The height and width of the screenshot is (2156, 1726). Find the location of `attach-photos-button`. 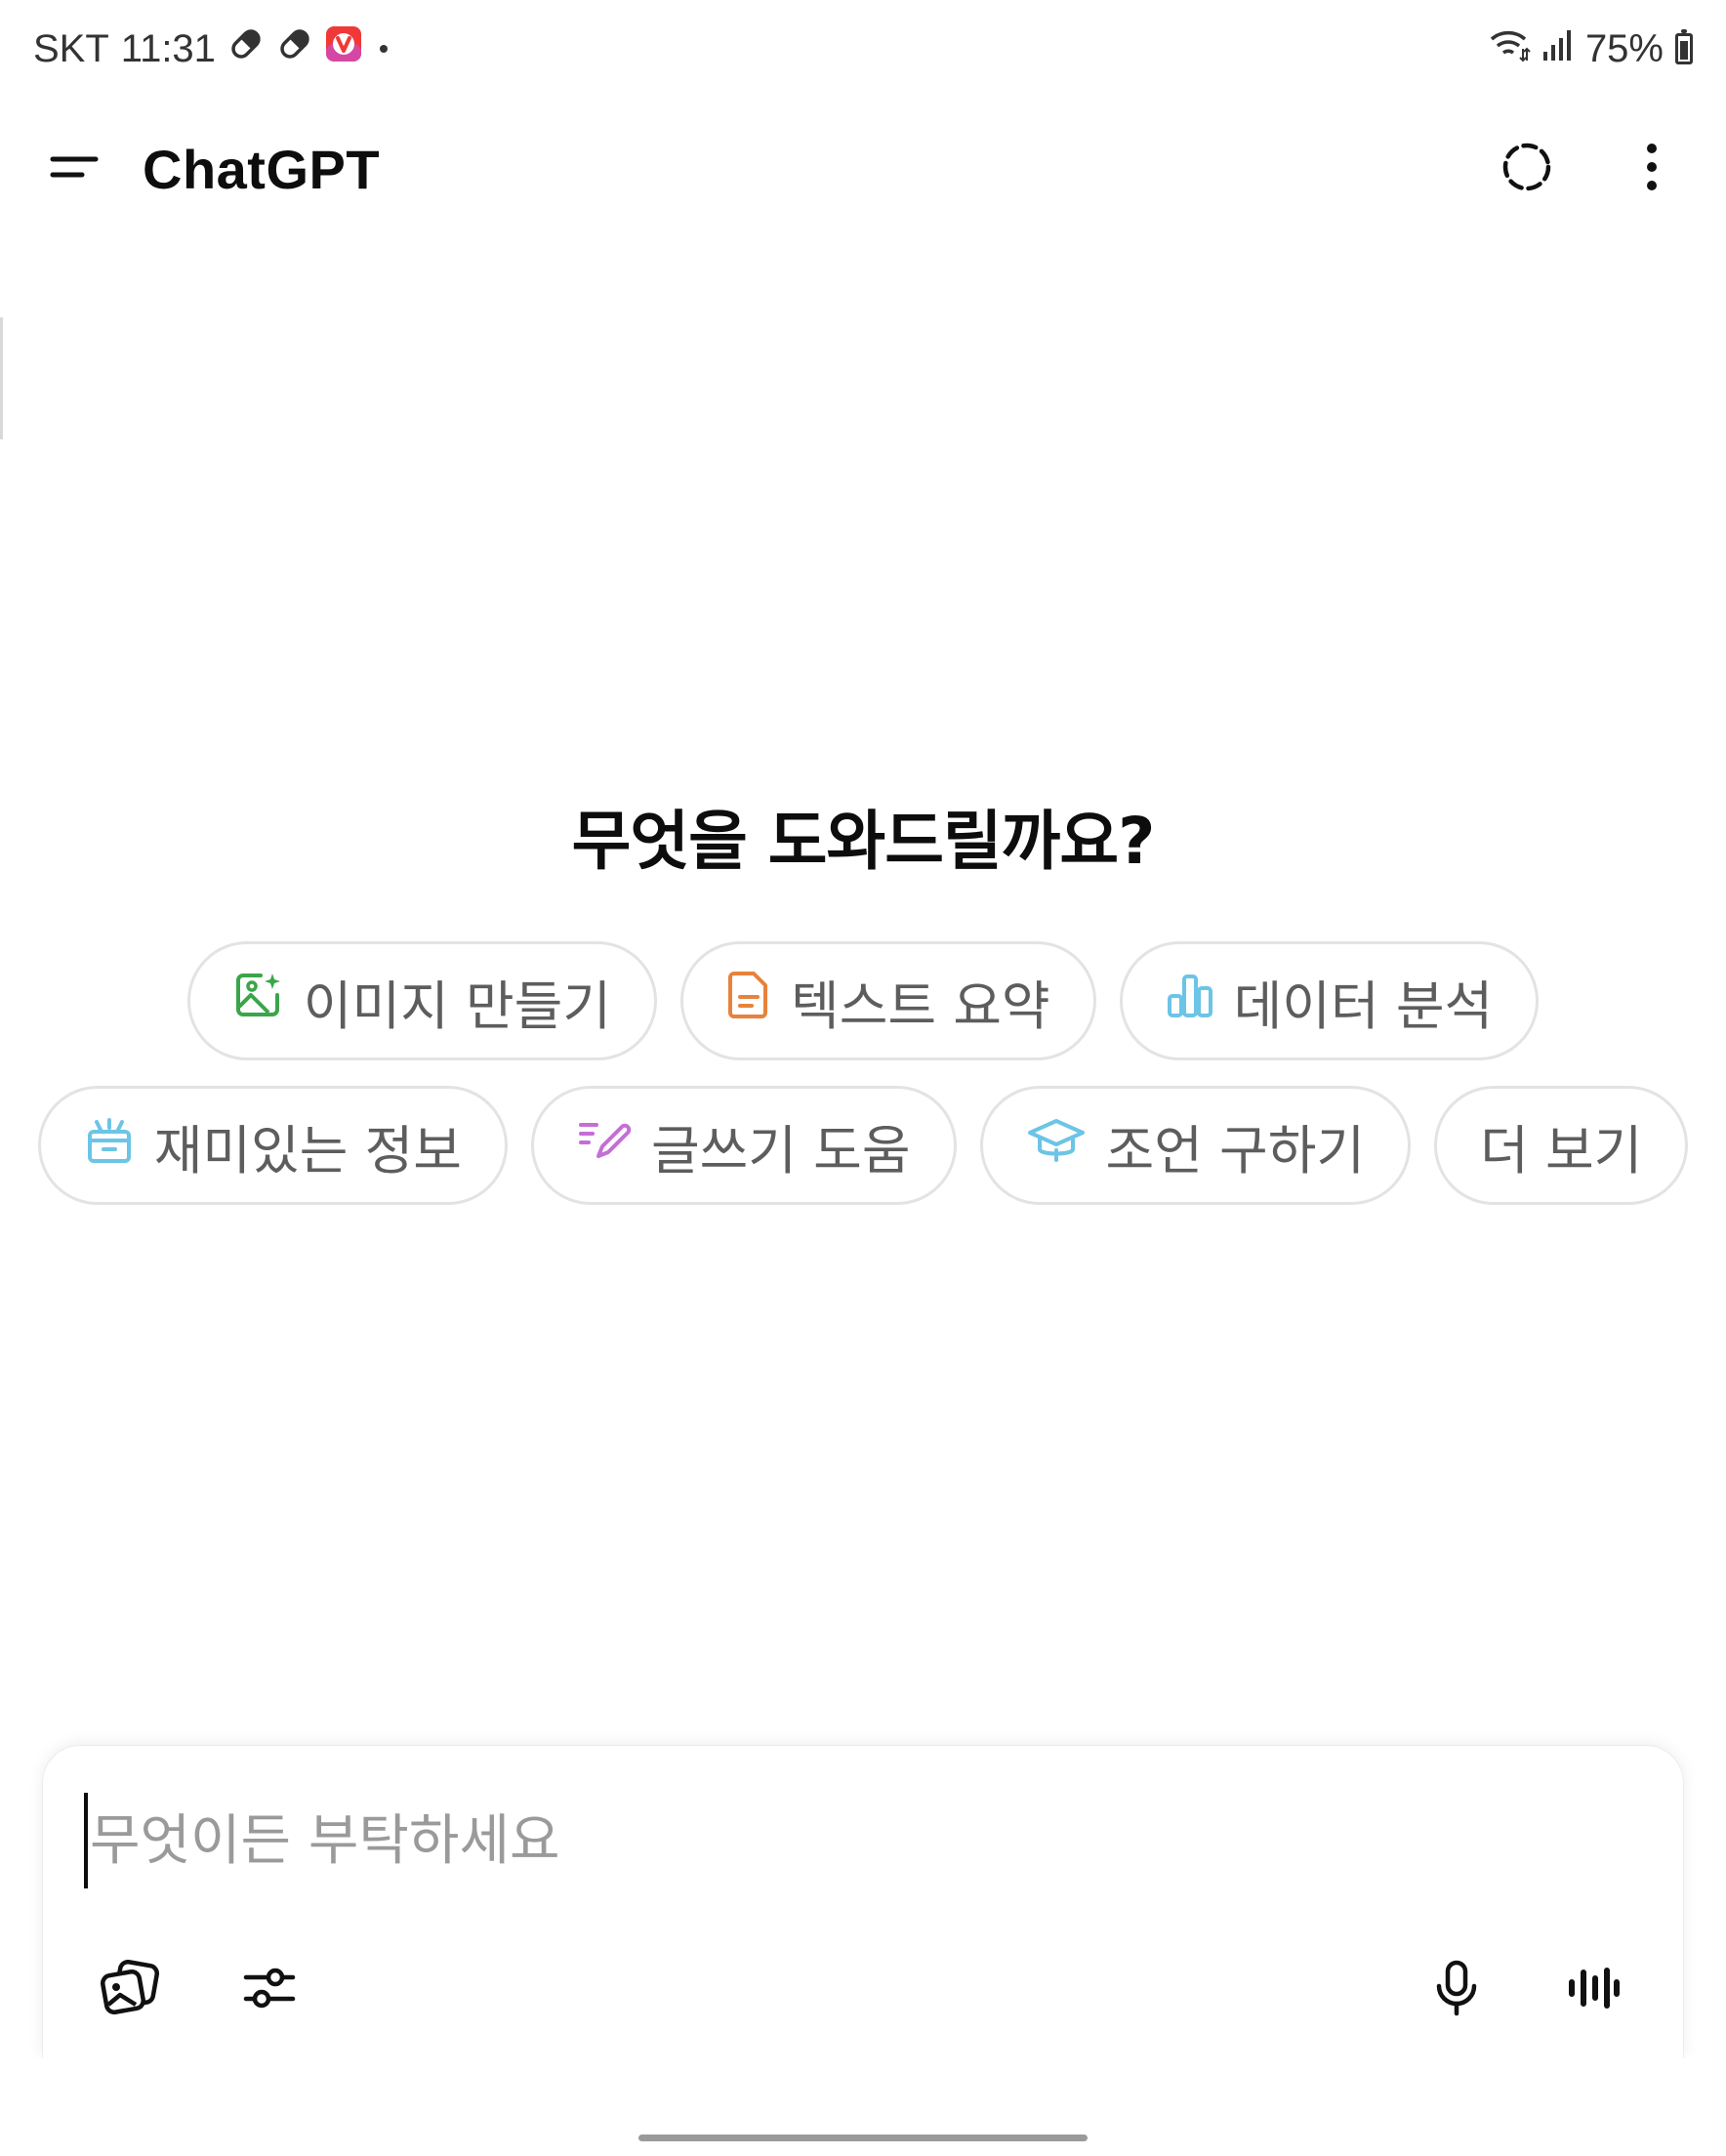

attach-photos-button is located at coordinates (131, 1990).